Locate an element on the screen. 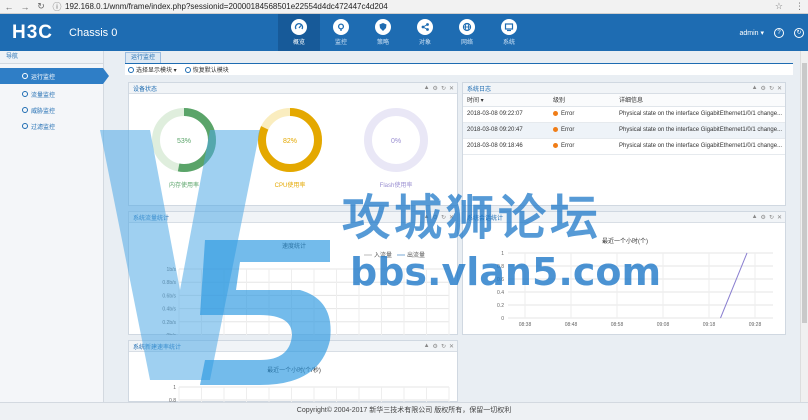  log-time: 2018-03-08 09:20:47 is located at coordinates (506, 130).